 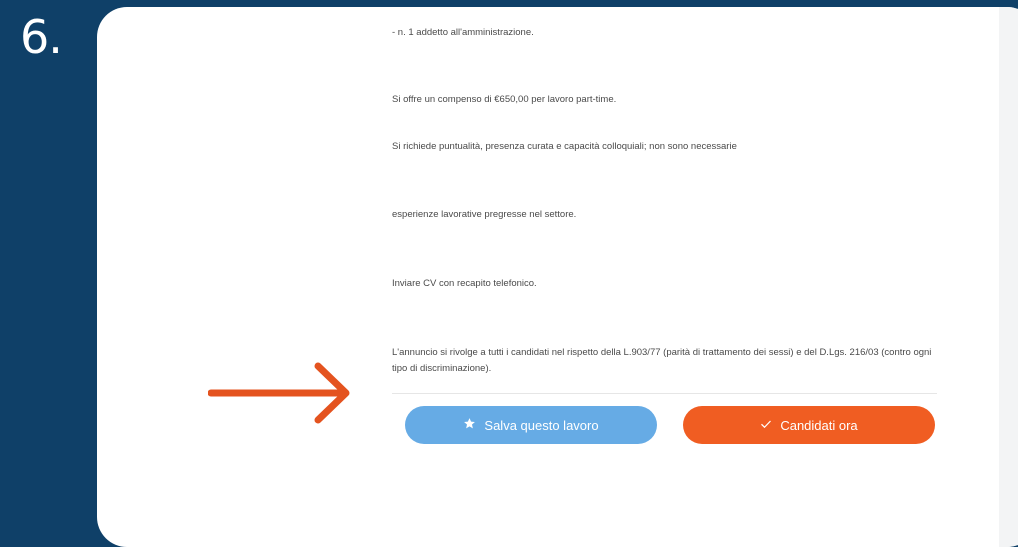 What do you see at coordinates (463, 32) in the screenshot?
I see `job-text-line: - n. 1 addetto all'amministrazione.` at bounding box center [463, 32].